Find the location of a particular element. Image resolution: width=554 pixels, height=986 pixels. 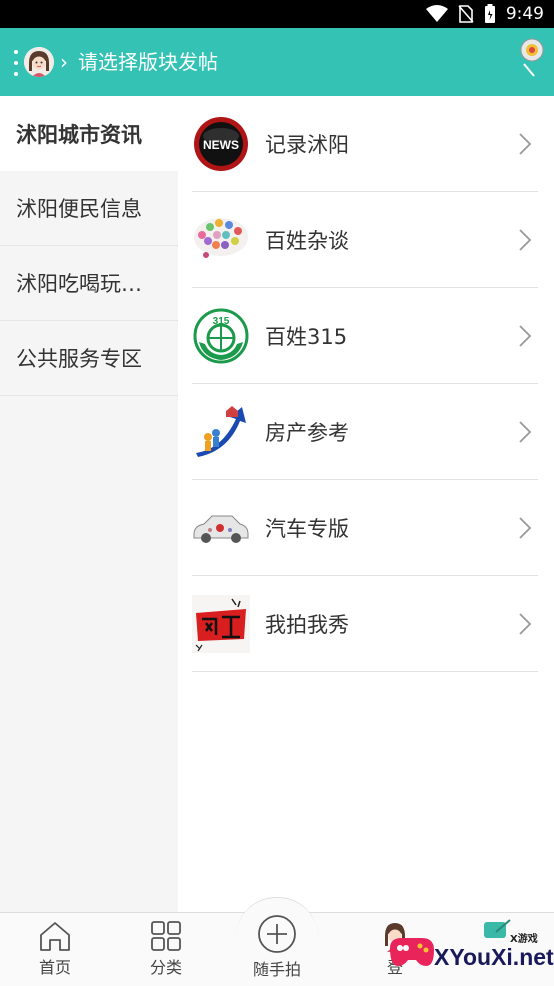

sidebar-item-city-news: 沭阳城市资讯 is located at coordinates (89, 133).